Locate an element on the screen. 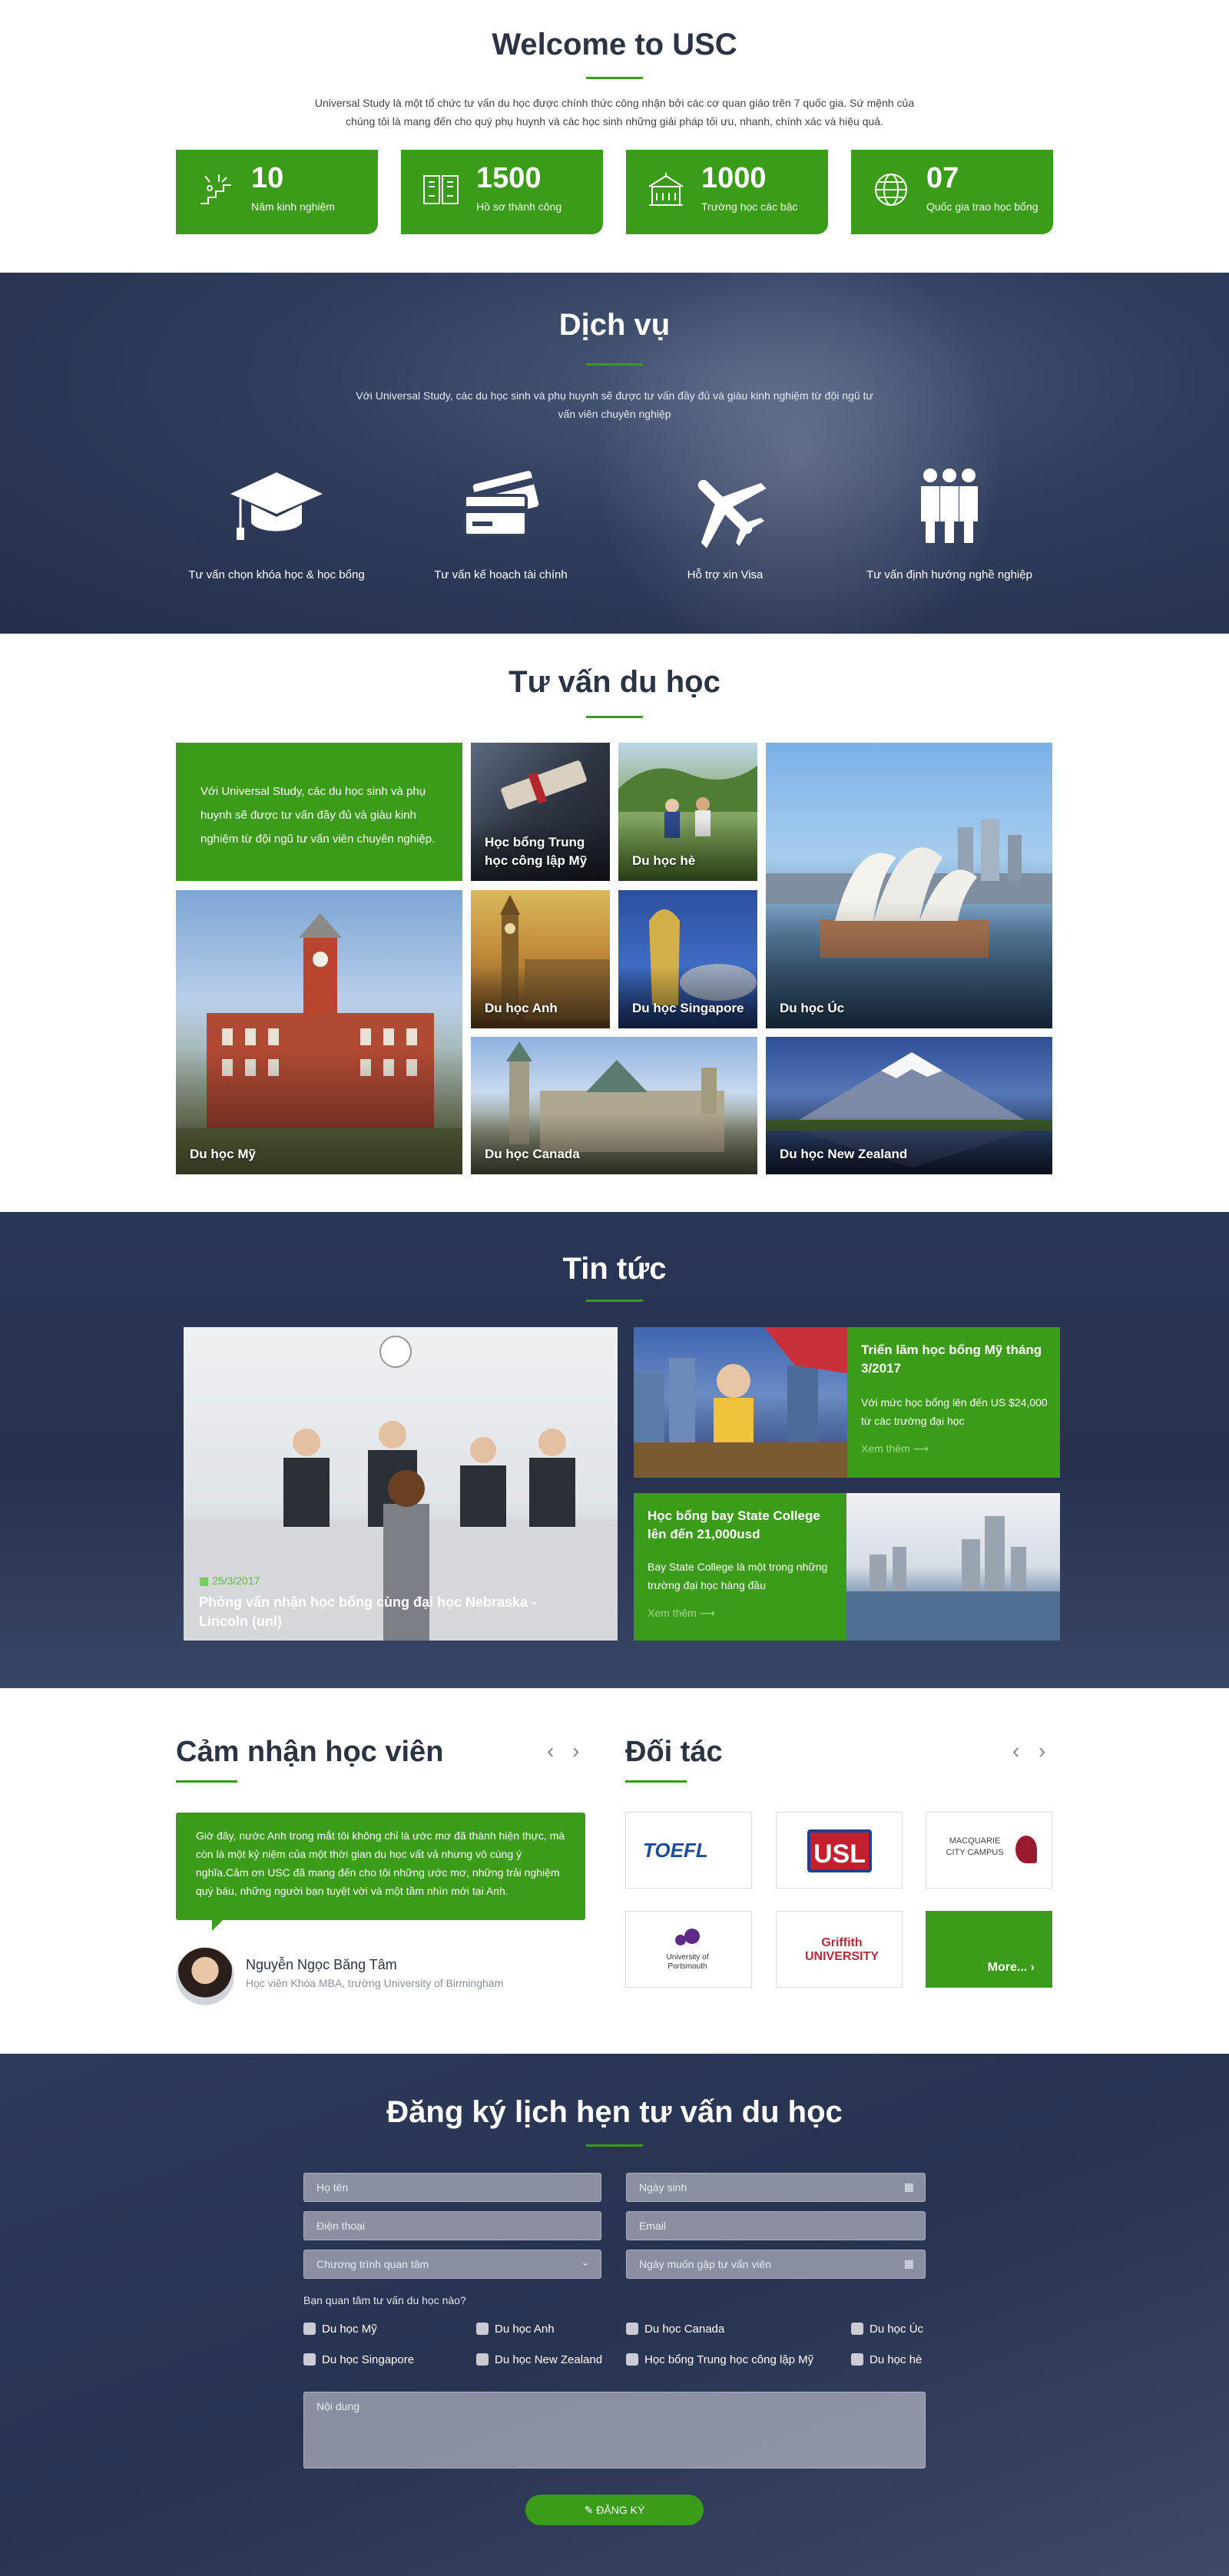  partner-logo-griffith: Griffith UNIVERSITY is located at coordinates (839, 1949).